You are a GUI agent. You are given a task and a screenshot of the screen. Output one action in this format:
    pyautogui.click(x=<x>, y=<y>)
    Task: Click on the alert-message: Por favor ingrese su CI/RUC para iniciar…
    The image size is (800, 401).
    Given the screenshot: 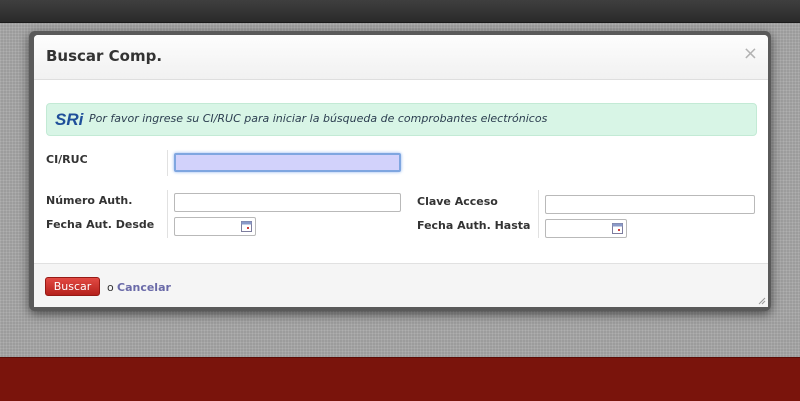 What is the action you would take?
    pyautogui.click(x=318, y=118)
    